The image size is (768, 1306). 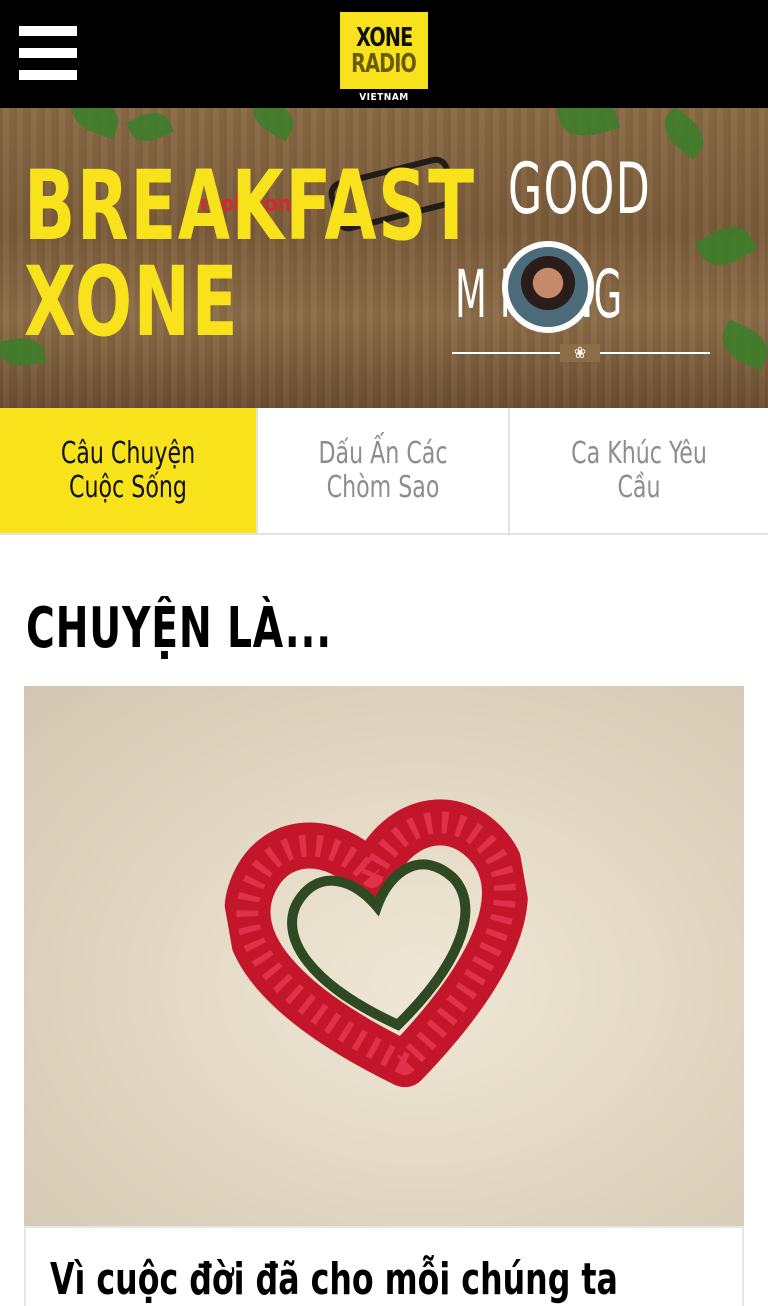 I want to click on tab-ca-khuc-yeu-cau: Ca Khúc Yêu Cầu, so click(x=639, y=470).